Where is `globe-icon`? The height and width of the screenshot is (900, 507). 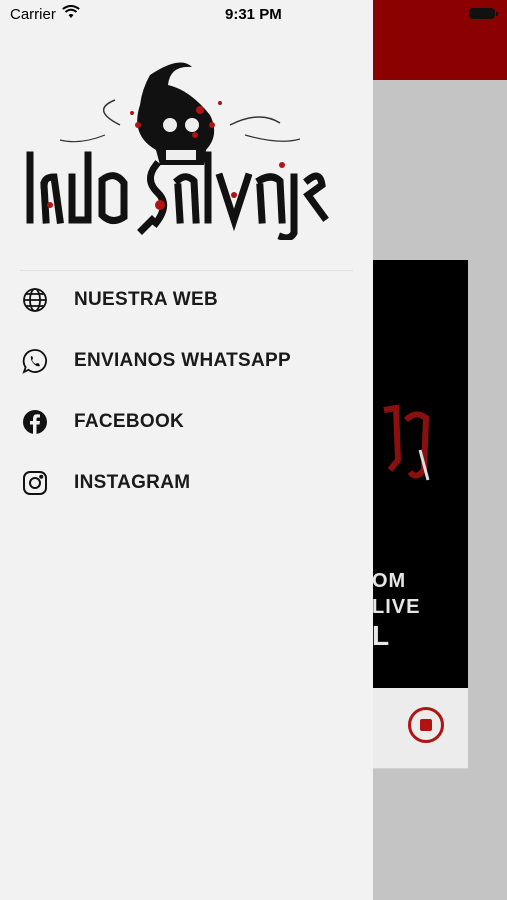
globe-icon is located at coordinates (35, 300).